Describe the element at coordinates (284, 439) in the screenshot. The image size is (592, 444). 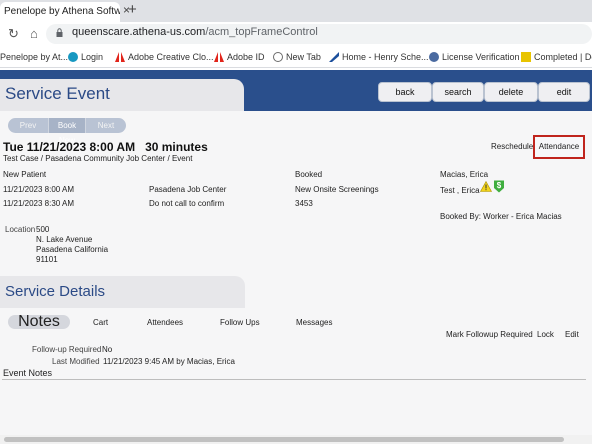
I see `scrollbar-thumb` at that location.